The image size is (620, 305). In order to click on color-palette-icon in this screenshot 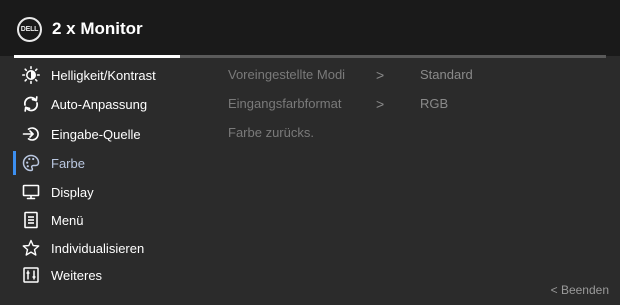, I will do `click(31, 163)`.